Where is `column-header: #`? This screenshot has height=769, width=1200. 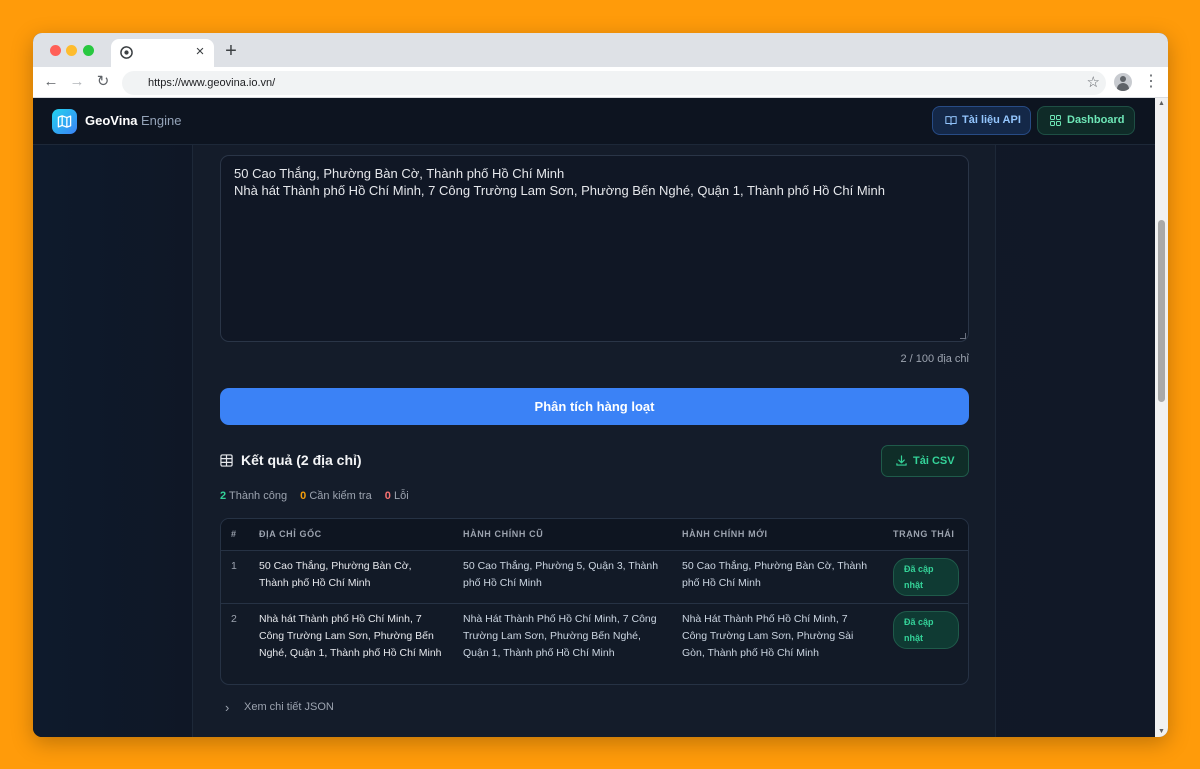
column-header: # is located at coordinates (235, 535).